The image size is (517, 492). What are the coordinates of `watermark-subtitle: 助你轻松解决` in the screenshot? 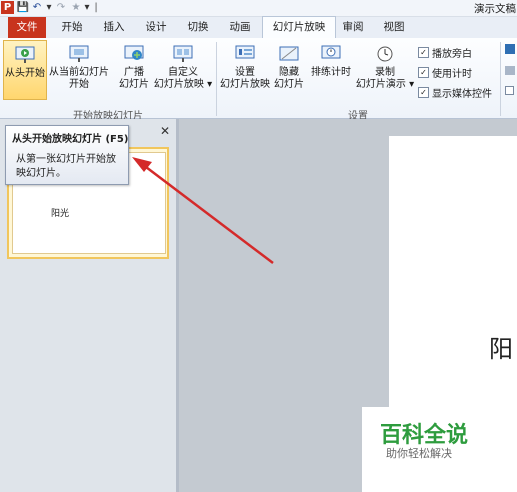 It's located at (419, 453).